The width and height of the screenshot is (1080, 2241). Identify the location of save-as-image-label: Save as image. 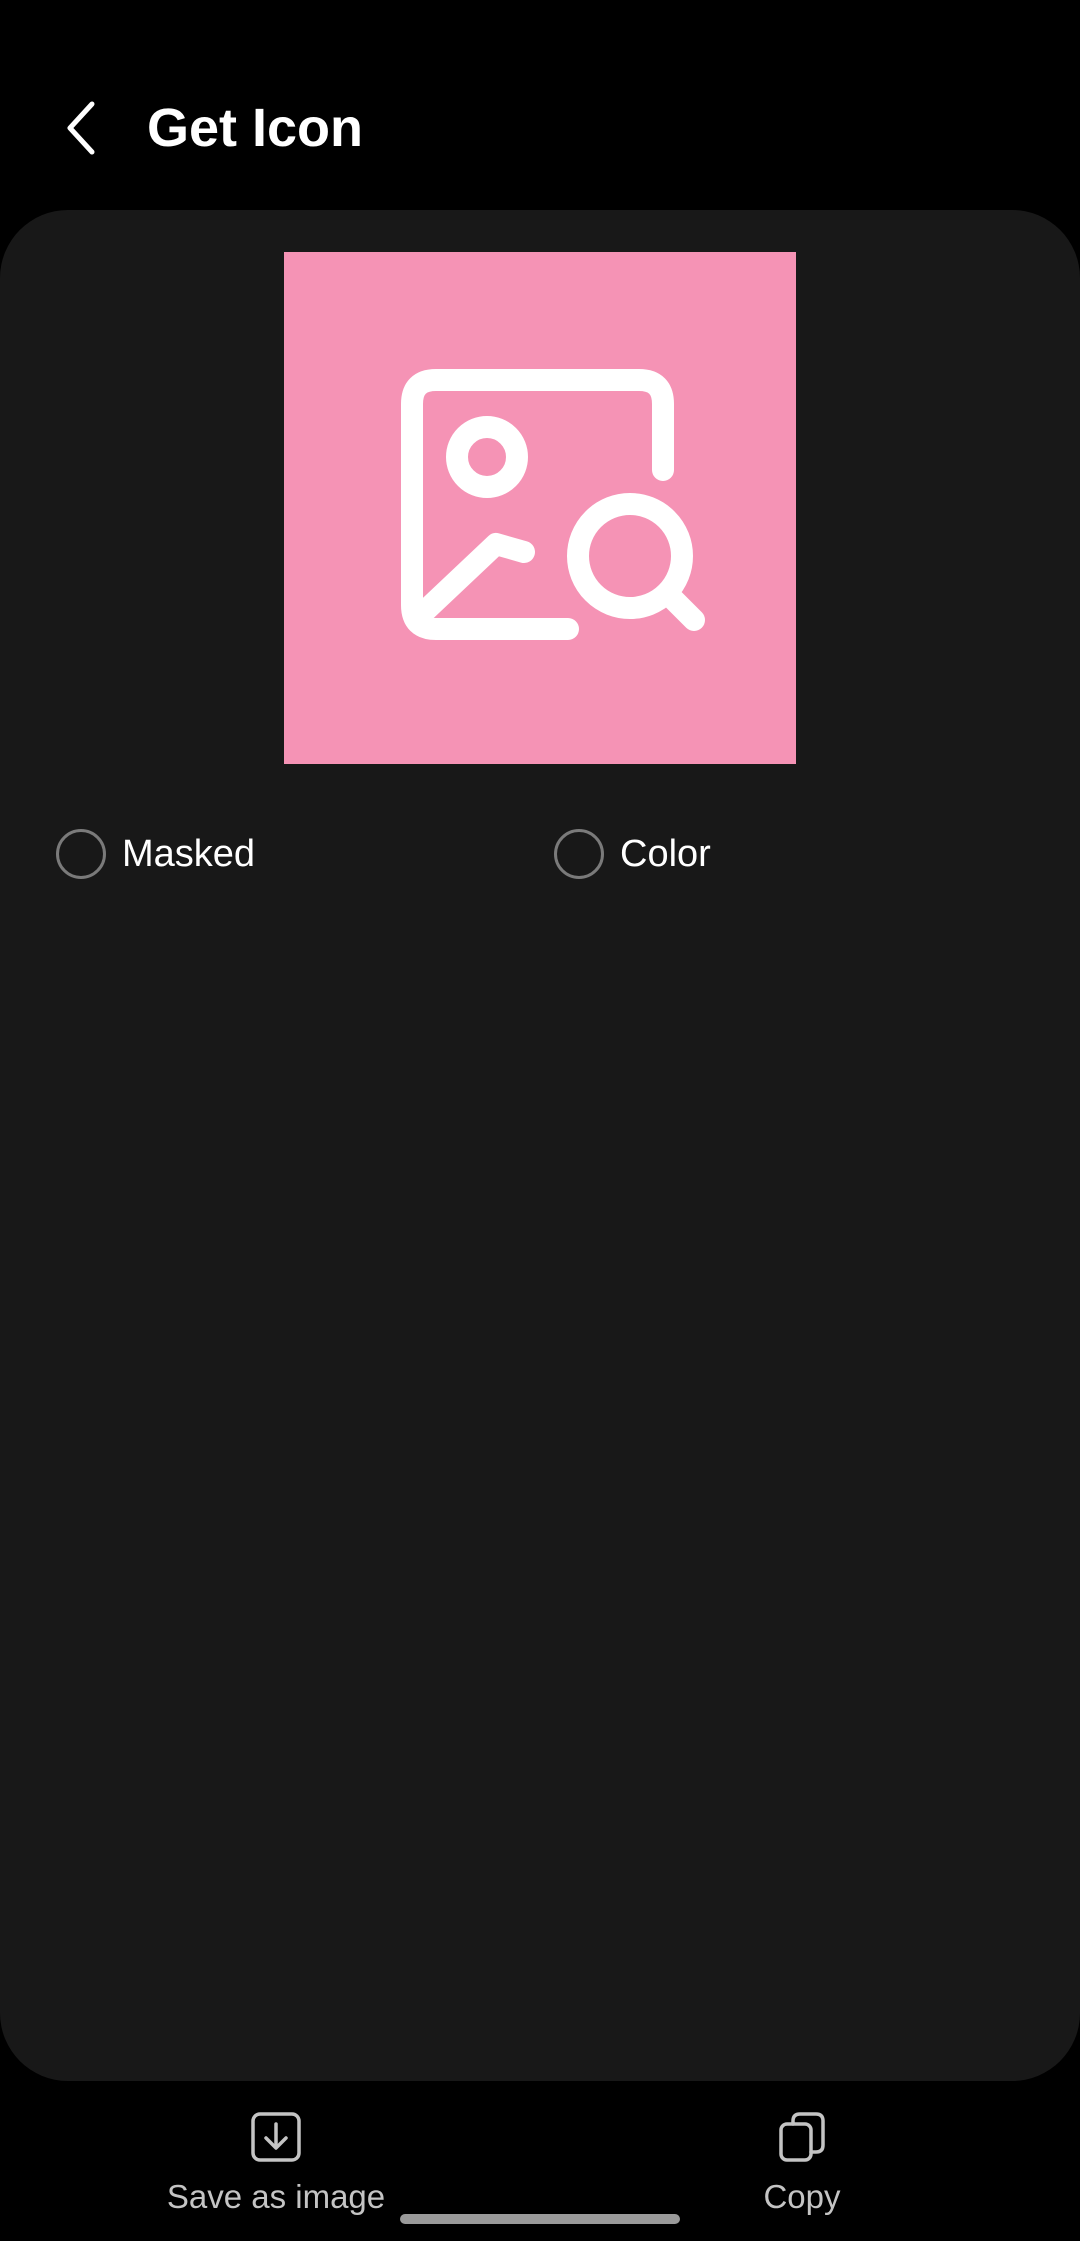
(276, 2196).